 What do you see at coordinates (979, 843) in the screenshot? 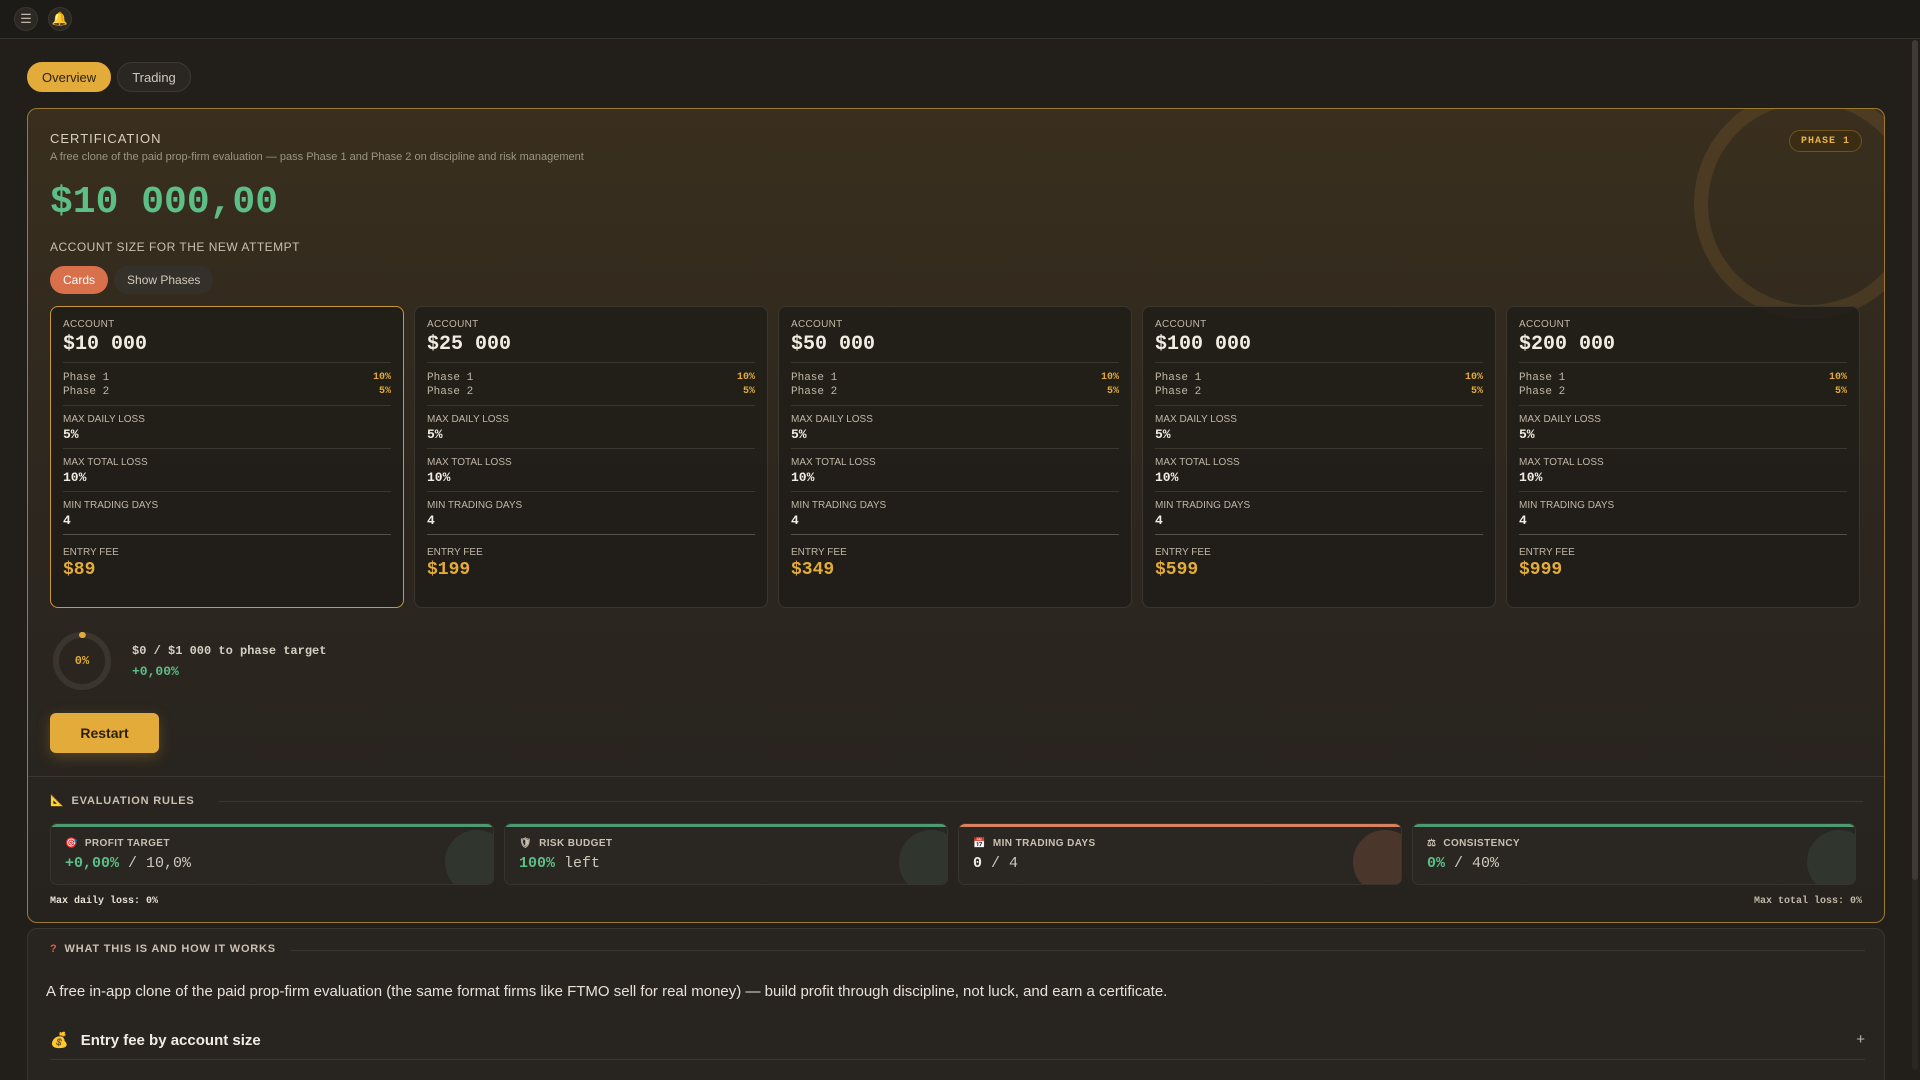
I see `rule-icon: 📅` at bounding box center [979, 843].